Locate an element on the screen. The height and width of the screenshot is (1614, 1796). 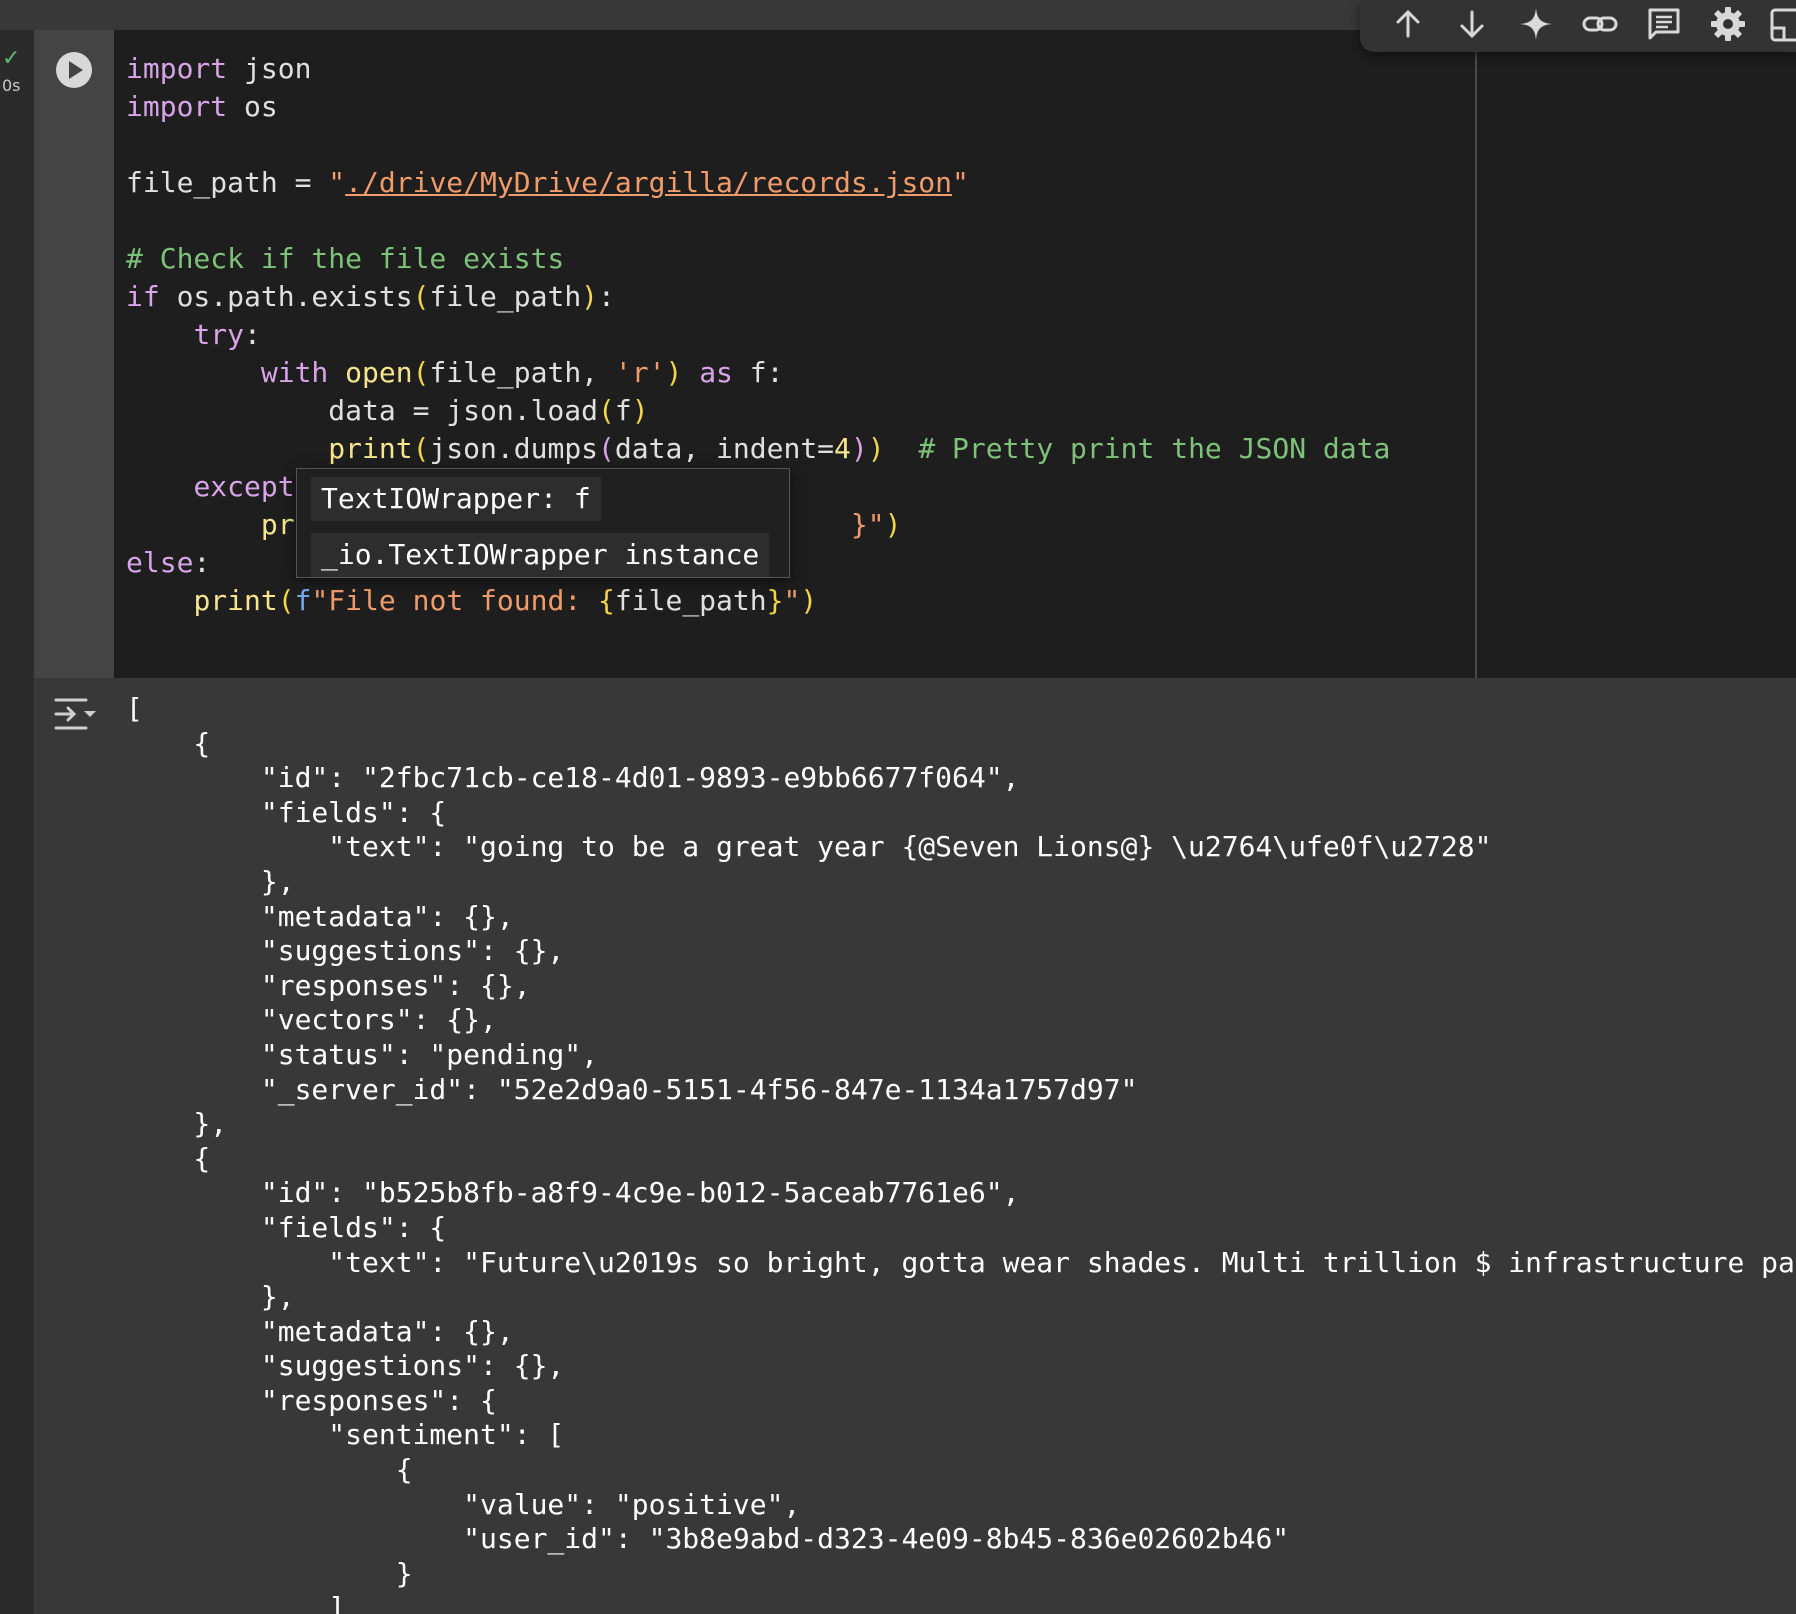
play-circle-icon is located at coordinates (74, 70).